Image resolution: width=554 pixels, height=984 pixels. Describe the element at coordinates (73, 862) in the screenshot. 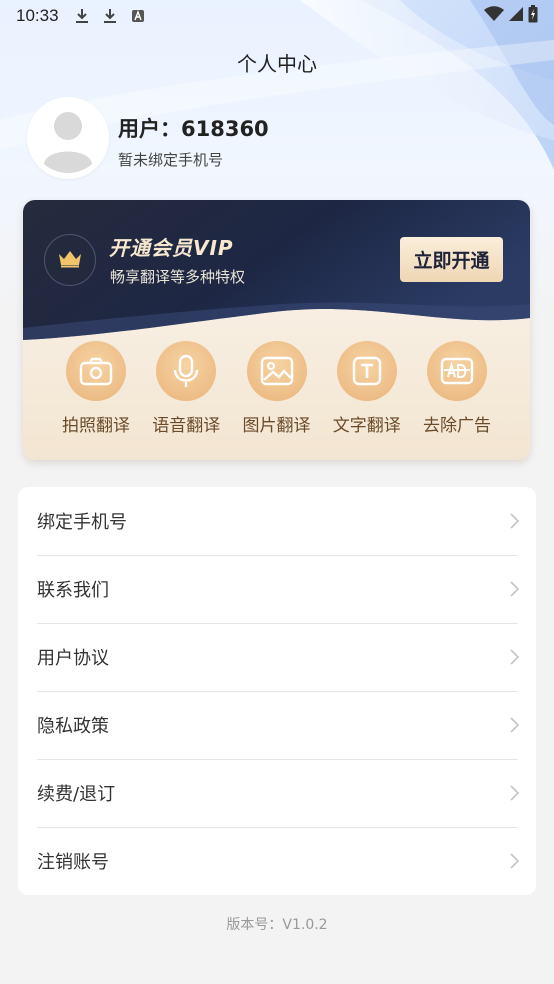

I see `menu-item-label: 注销账号` at that location.